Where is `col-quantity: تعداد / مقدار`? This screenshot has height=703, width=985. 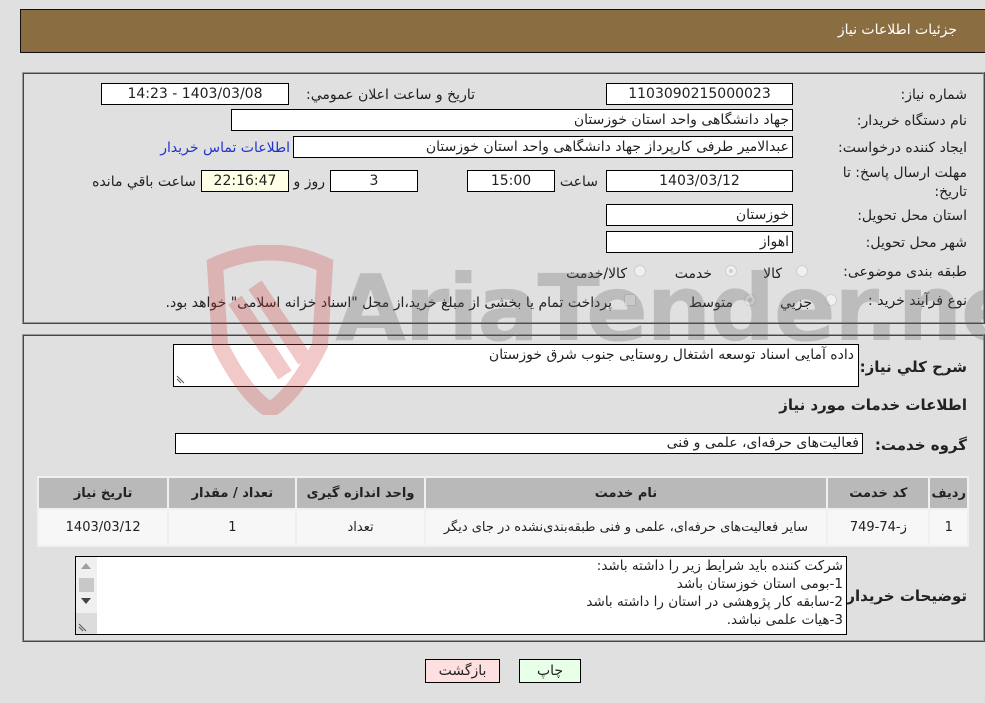 col-quantity: تعداد / مقدار is located at coordinates (232, 493).